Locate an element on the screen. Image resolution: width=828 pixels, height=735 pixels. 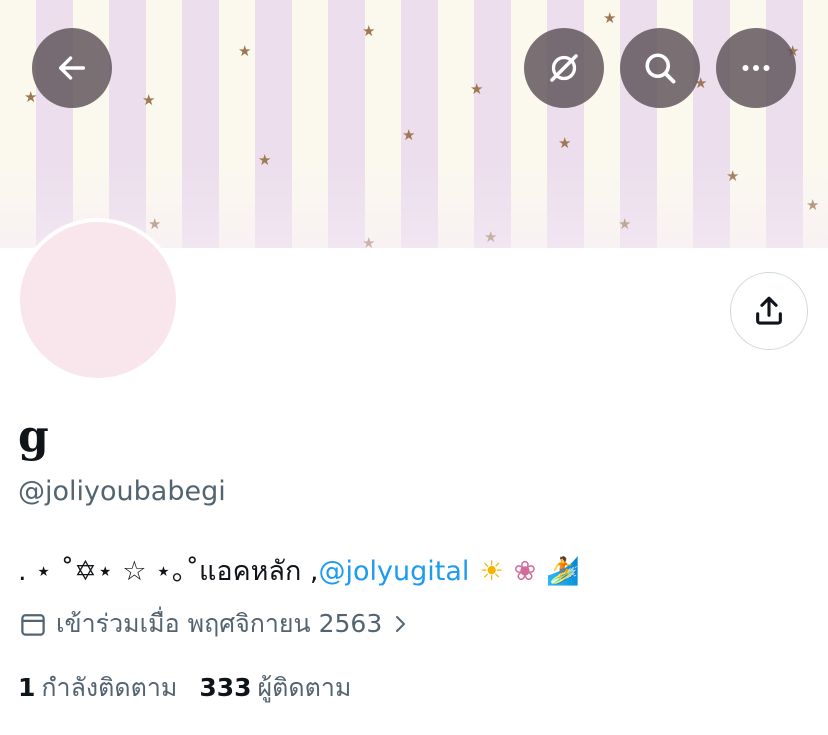
calendar-icon is located at coordinates (33, 625).